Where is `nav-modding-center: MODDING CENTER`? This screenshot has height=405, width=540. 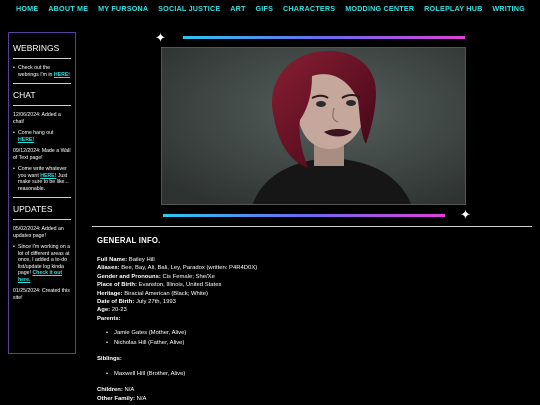
nav-modding-center: MODDING CENTER is located at coordinates (379, 8).